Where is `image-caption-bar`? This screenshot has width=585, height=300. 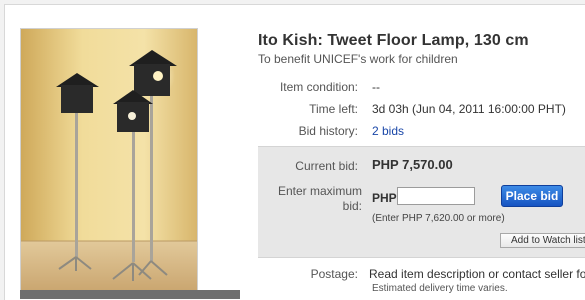
image-caption-bar is located at coordinates (130, 294).